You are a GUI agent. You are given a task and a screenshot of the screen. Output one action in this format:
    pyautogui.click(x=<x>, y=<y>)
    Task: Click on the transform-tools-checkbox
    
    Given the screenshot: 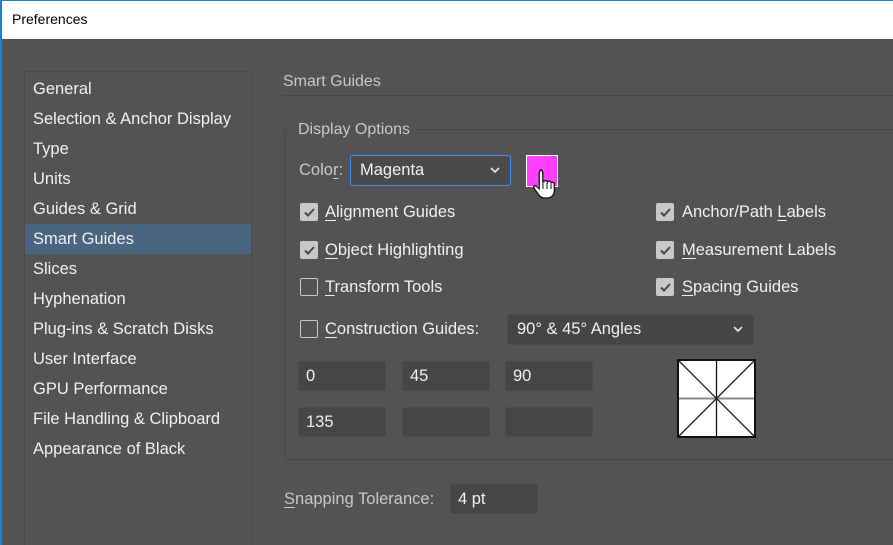 What is the action you would take?
    pyautogui.click(x=309, y=287)
    